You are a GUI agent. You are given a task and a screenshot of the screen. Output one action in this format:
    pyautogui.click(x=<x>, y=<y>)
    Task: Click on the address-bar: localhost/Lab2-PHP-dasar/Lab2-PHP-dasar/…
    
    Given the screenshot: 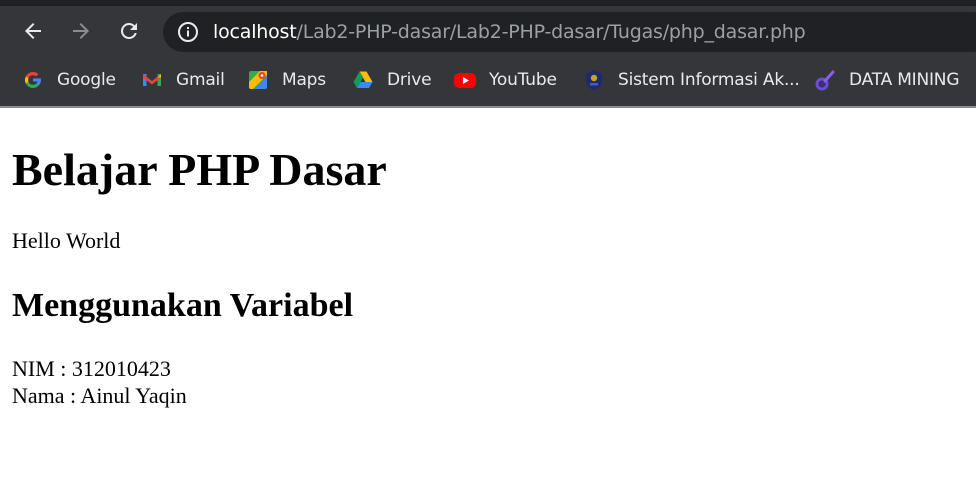 What is the action you would take?
    pyautogui.click(x=569, y=32)
    